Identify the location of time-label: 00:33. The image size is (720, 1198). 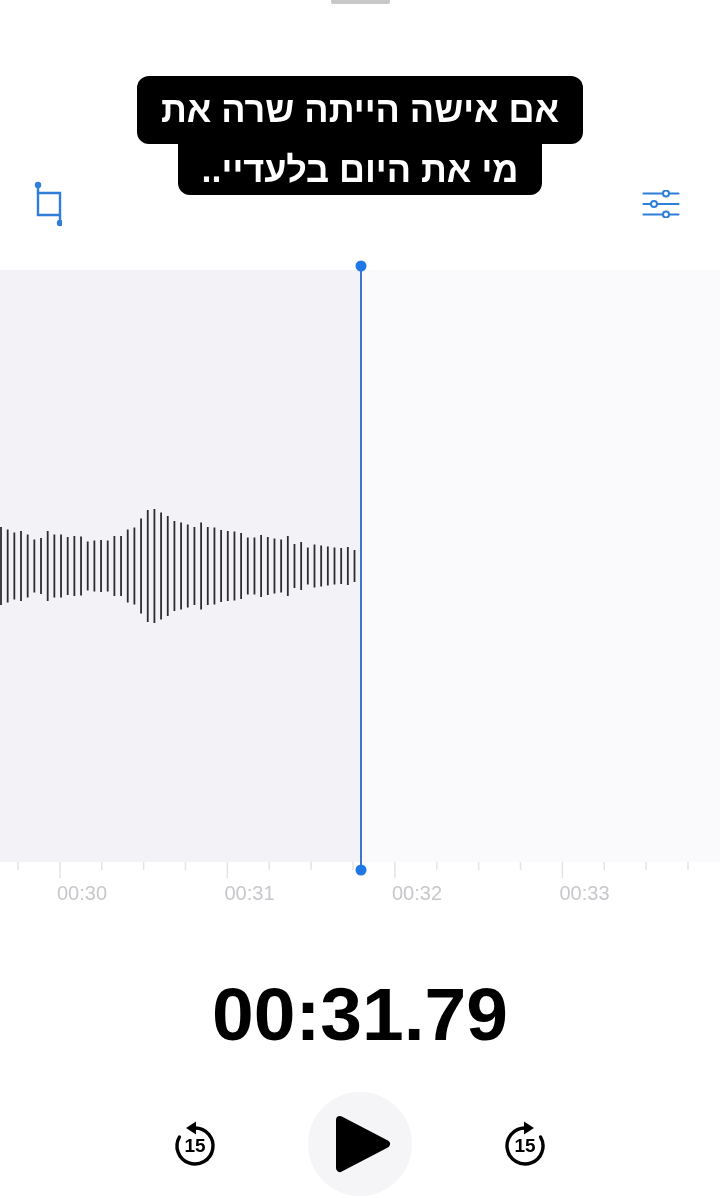
(584, 893).